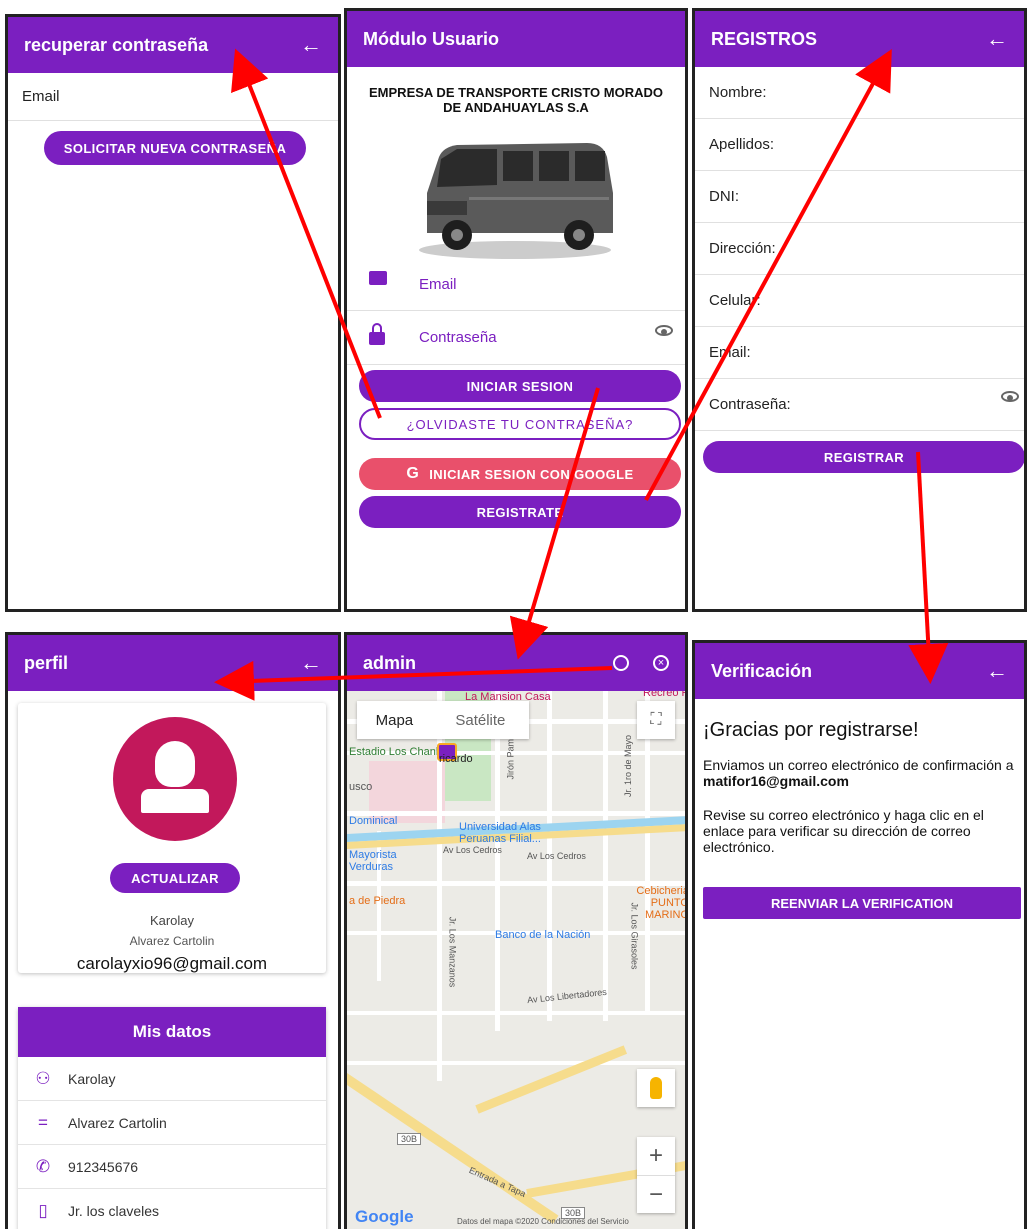 The height and width of the screenshot is (1229, 1027). What do you see at coordinates (46, 662) in the screenshot?
I see `profile-title: perfil` at bounding box center [46, 662].